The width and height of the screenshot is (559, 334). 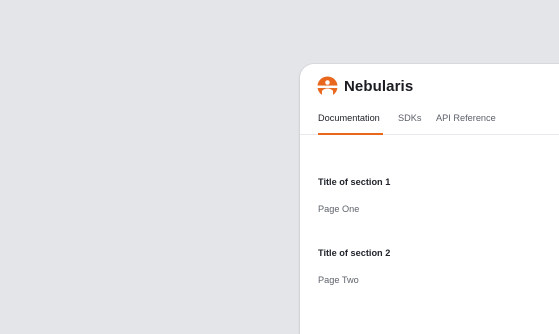 I want to click on section-title-1: Title of section 1, so click(x=354, y=182).